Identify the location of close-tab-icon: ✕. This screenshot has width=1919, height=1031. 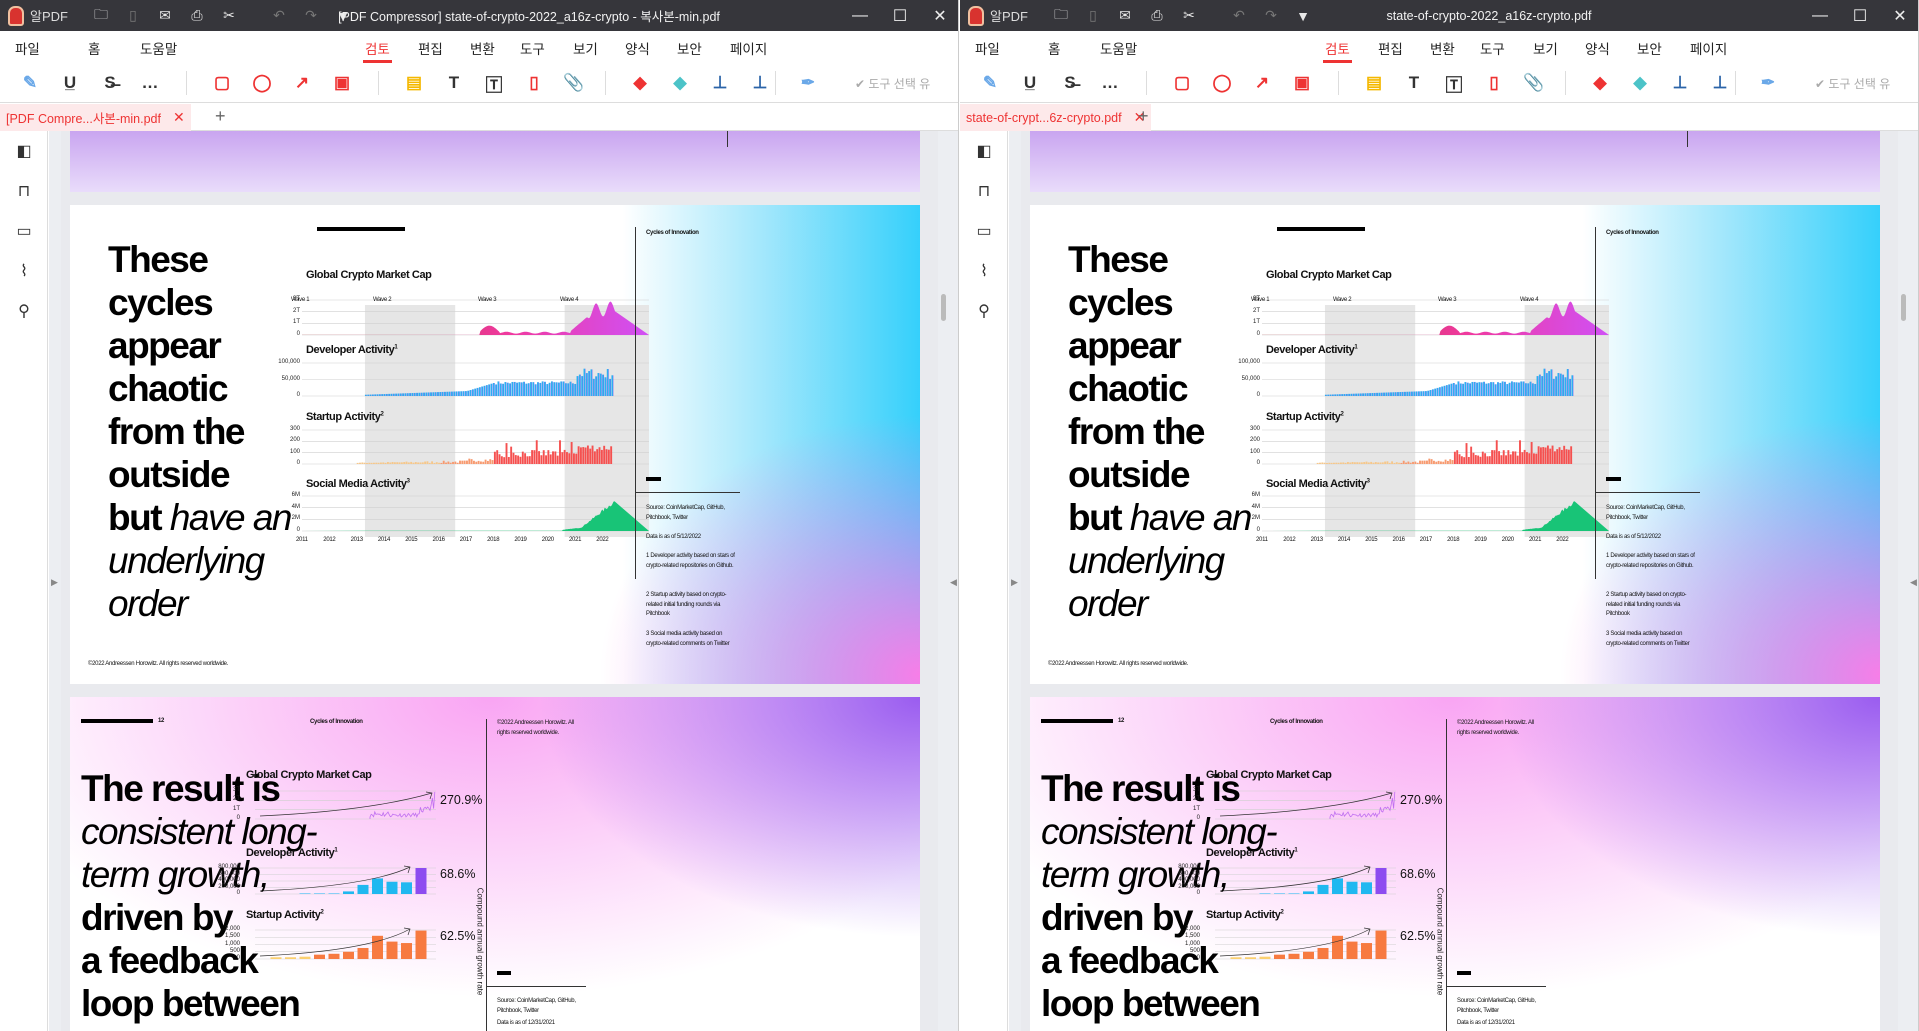
(179, 117).